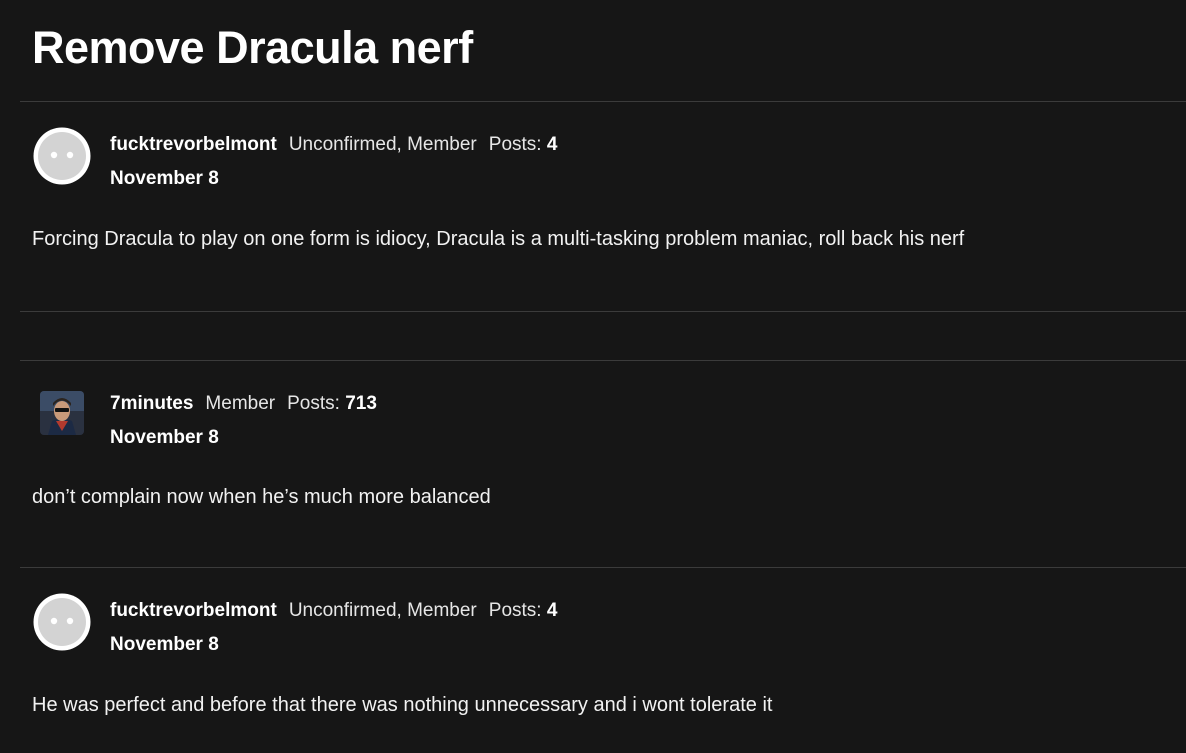 This screenshot has height=753, width=1186. What do you see at coordinates (603, 311) in the screenshot?
I see `divider` at bounding box center [603, 311].